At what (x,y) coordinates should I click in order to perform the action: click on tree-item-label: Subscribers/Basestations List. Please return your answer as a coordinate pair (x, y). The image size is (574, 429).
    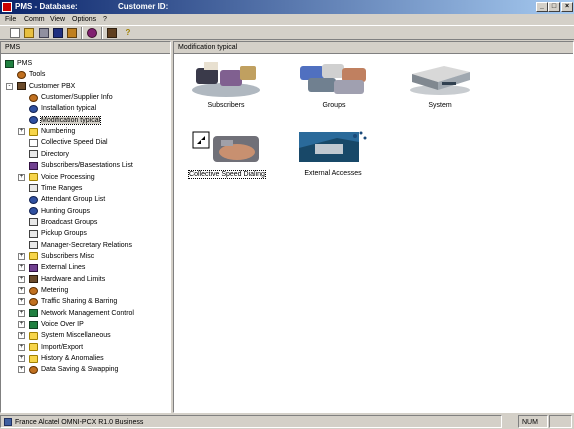
    Looking at the image, I should click on (87, 166).